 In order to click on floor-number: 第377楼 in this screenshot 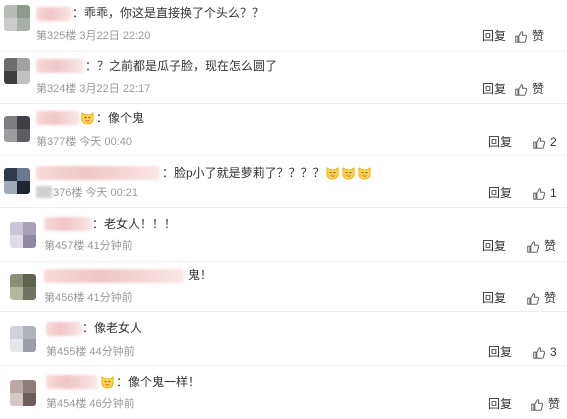, I will do `click(56, 142)`.